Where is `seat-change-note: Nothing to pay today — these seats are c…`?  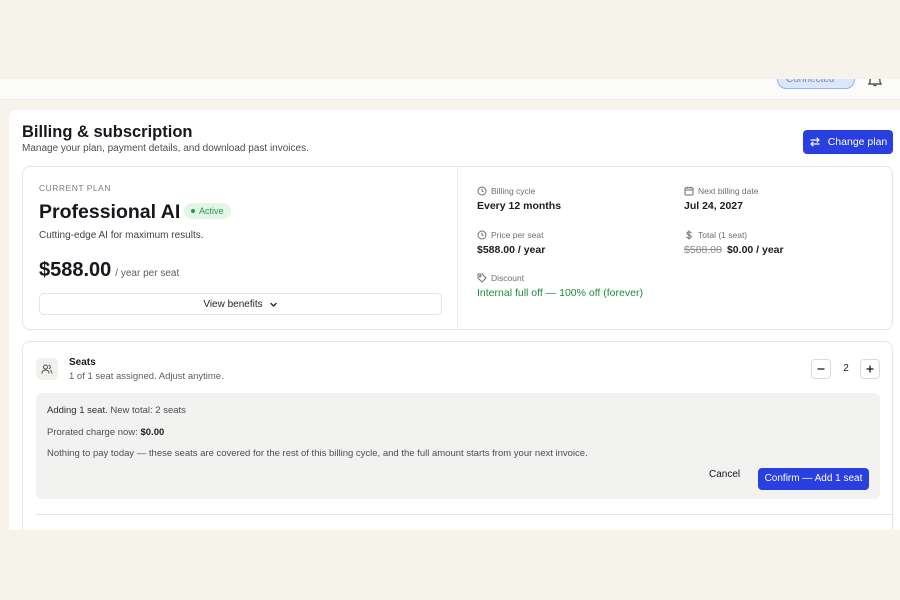
seat-change-note: Nothing to pay today — these seats are c… is located at coordinates (317, 453).